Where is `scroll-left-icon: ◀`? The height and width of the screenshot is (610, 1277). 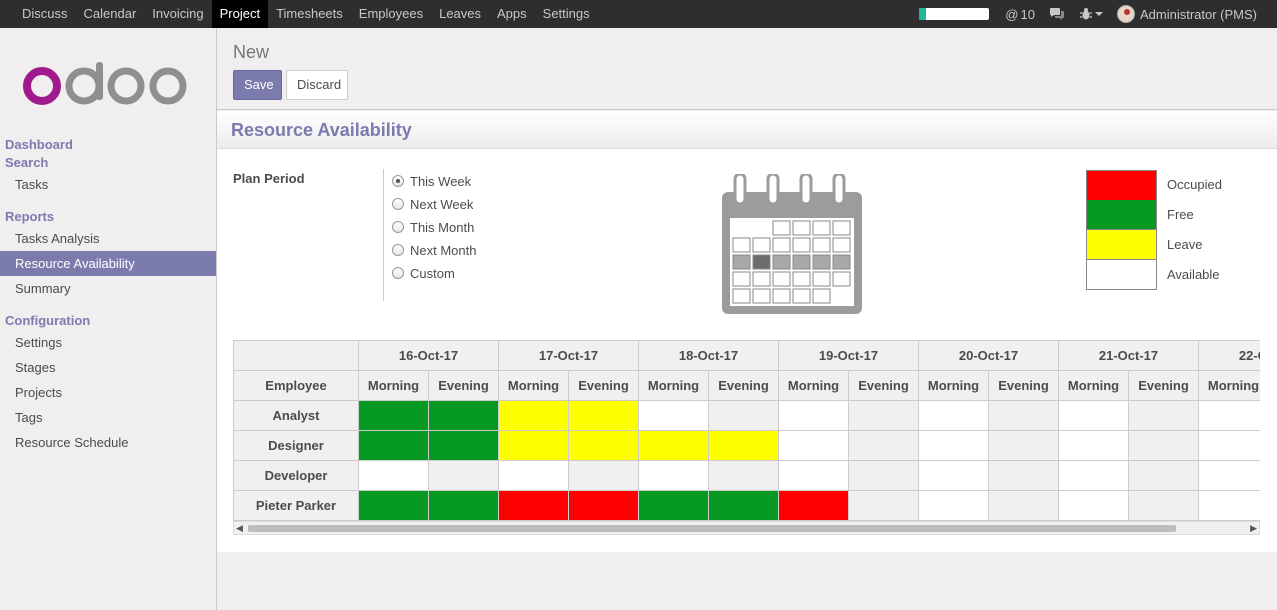
scroll-left-icon: ◀ is located at coordinates (239, 528).